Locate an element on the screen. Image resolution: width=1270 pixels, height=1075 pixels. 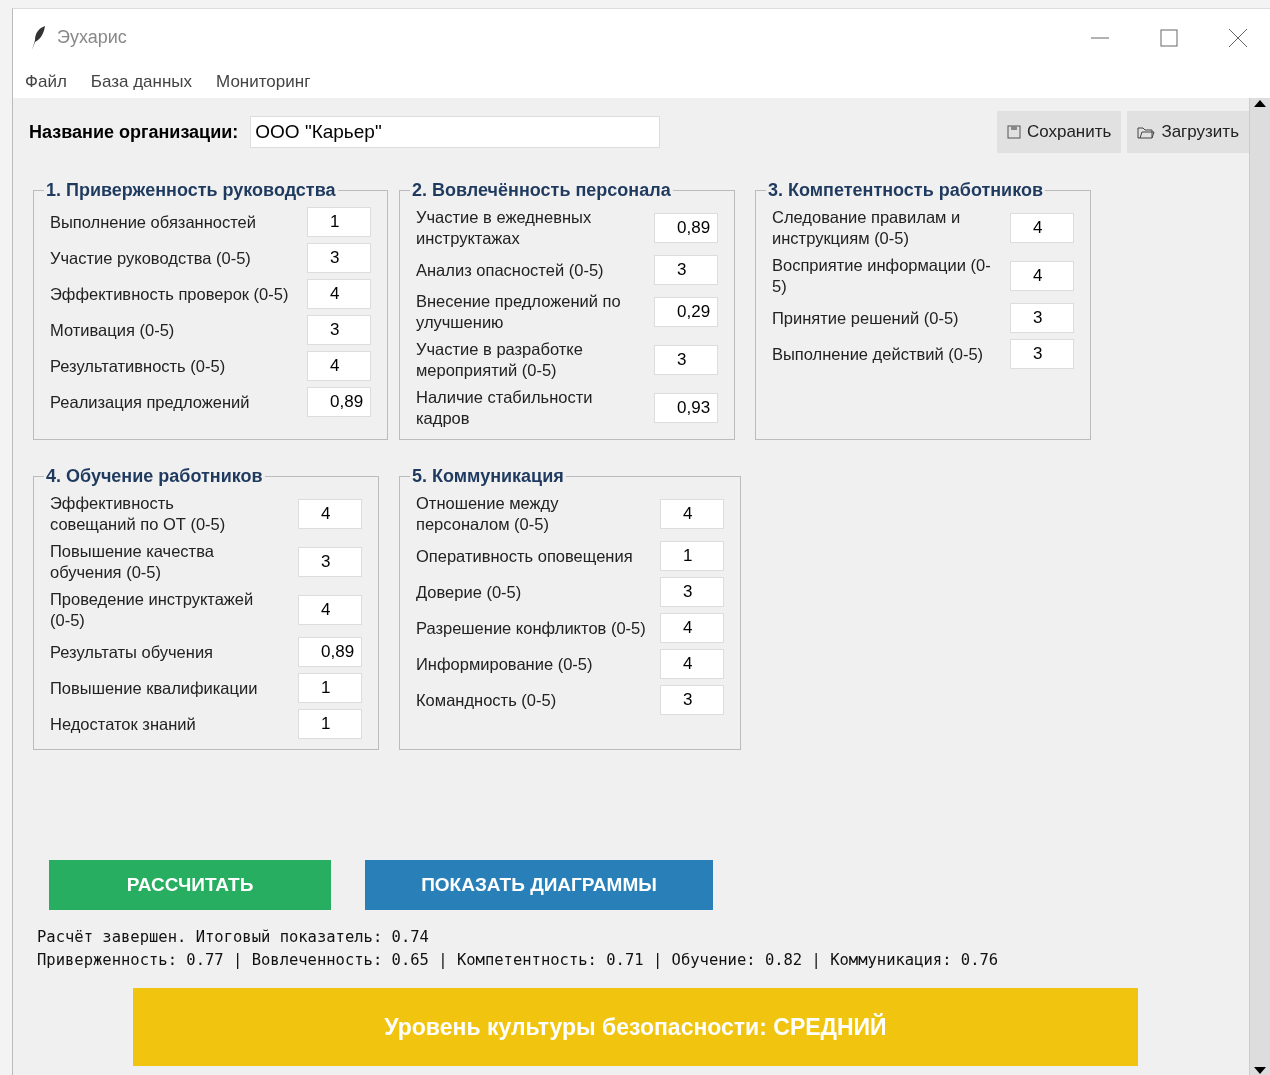
level-banner: Уровень культуры безопасности: СРЕДНИЙ is located at coordinates (635, 1027).